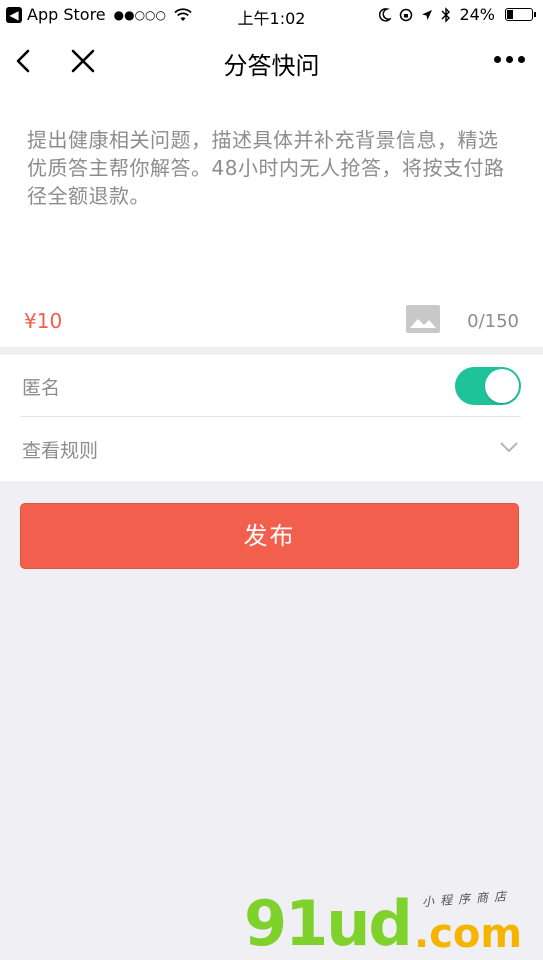  I want to click on watermark: 91ud 小程序商店 .com, so click(393, 924).